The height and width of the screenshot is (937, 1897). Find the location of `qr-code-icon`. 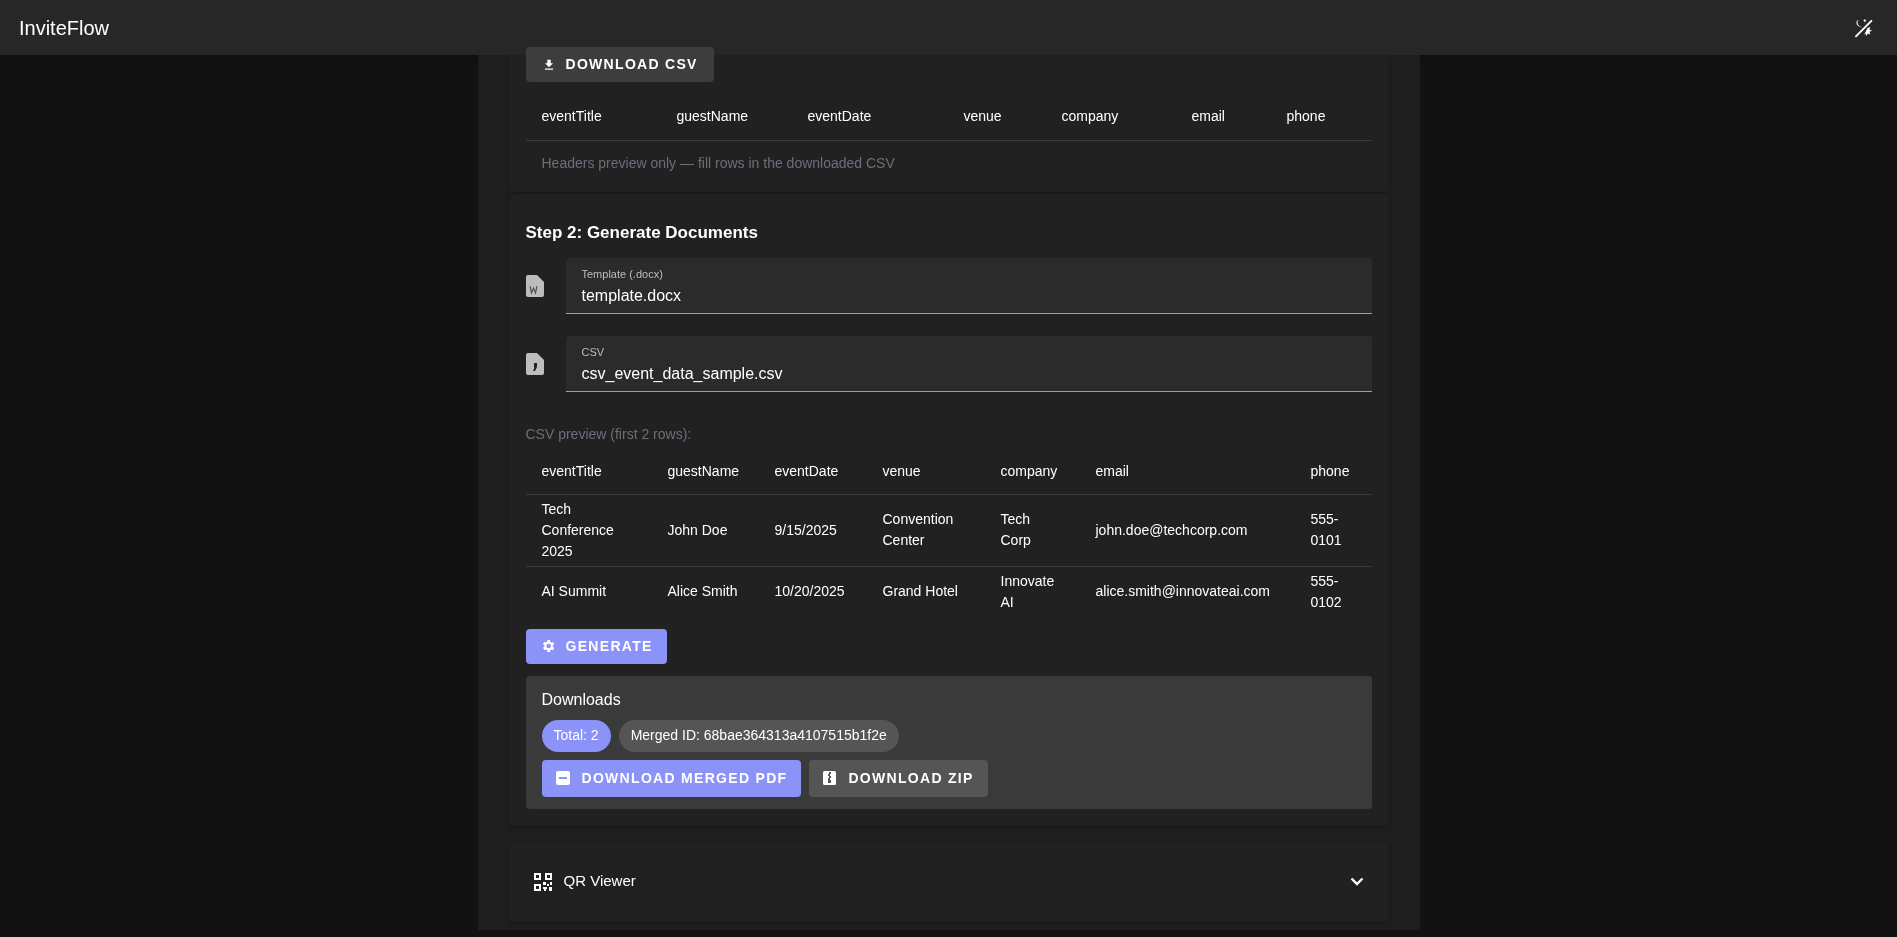

qr-code-icon is located at coordinates (542, 881).